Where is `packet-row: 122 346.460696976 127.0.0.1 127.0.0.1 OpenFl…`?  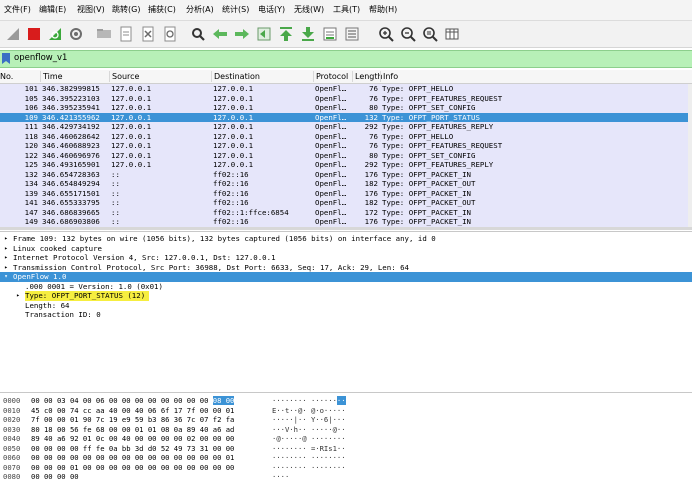 packet-row: 122 346.460696976 127.0.0.1 127.0.0.1 OpenFl… is located at coordinates (344, 155).